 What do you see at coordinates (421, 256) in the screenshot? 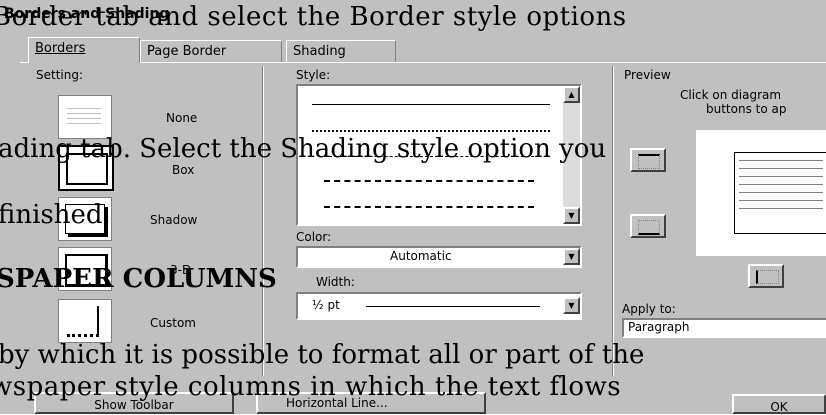
I see `color-value: Automatic` at bounding box center [421, 256].